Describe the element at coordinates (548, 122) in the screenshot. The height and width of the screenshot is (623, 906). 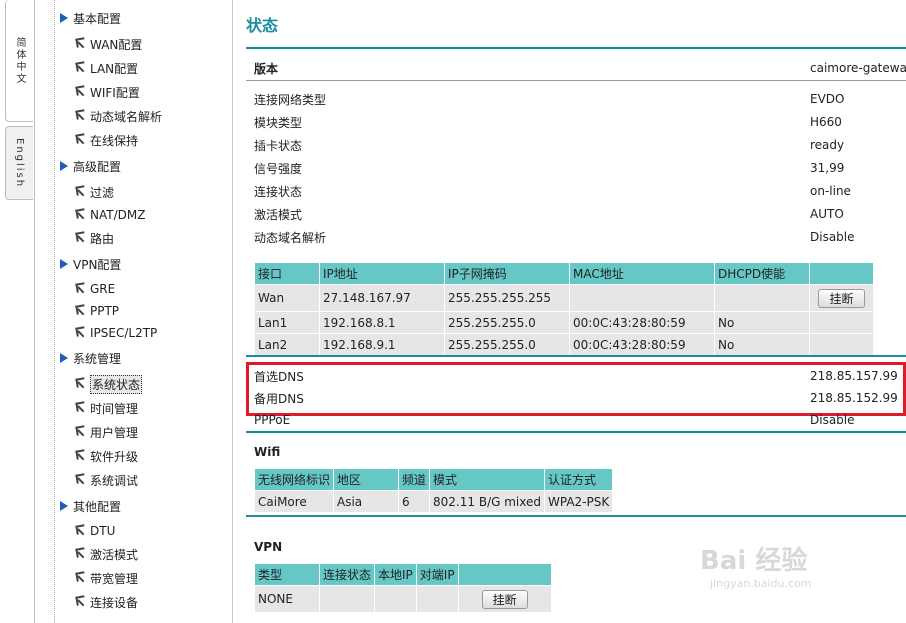
I see `info-row: 模块类型 H660` at that location.